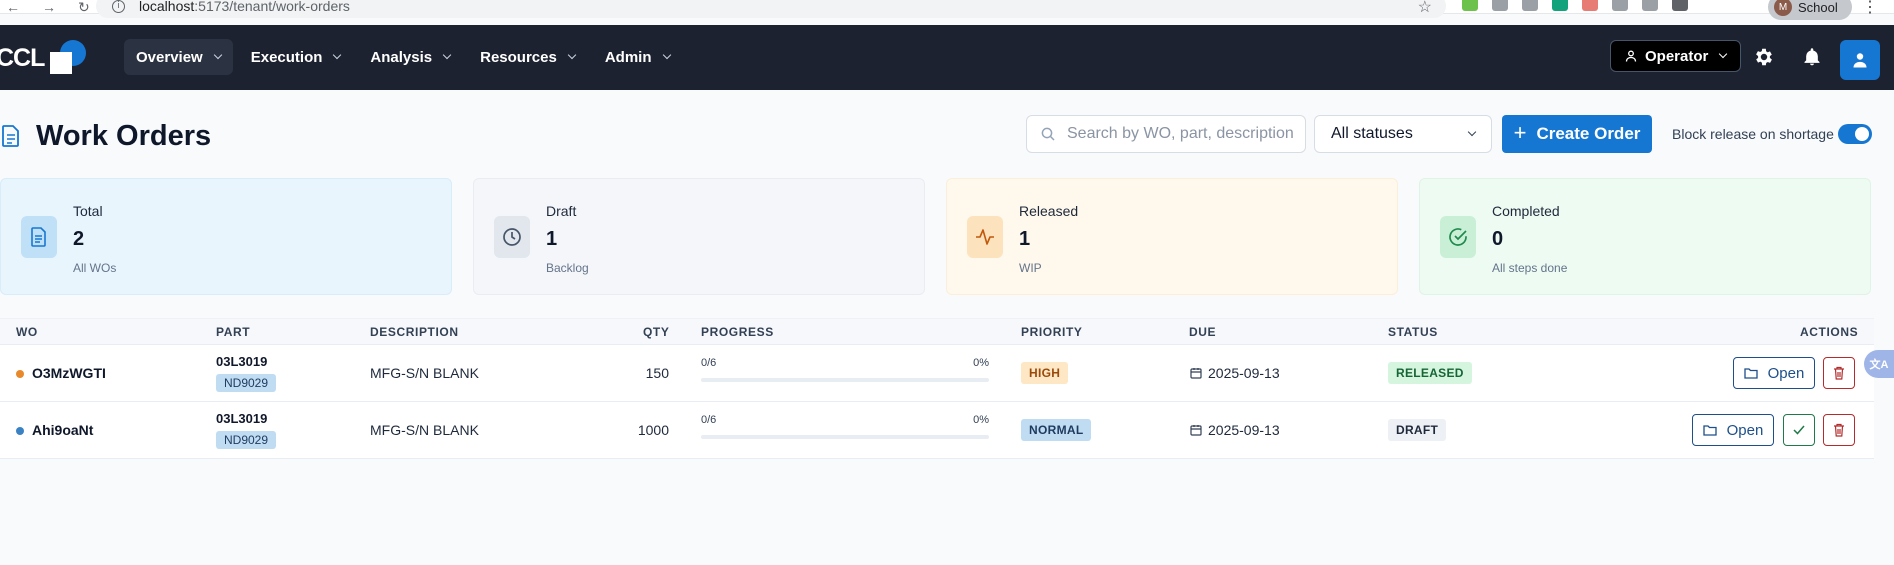 The height and width of the screenshot is (565, 1894). I want to click on column-header-priority: PRIORITY, so click(1051, 332).